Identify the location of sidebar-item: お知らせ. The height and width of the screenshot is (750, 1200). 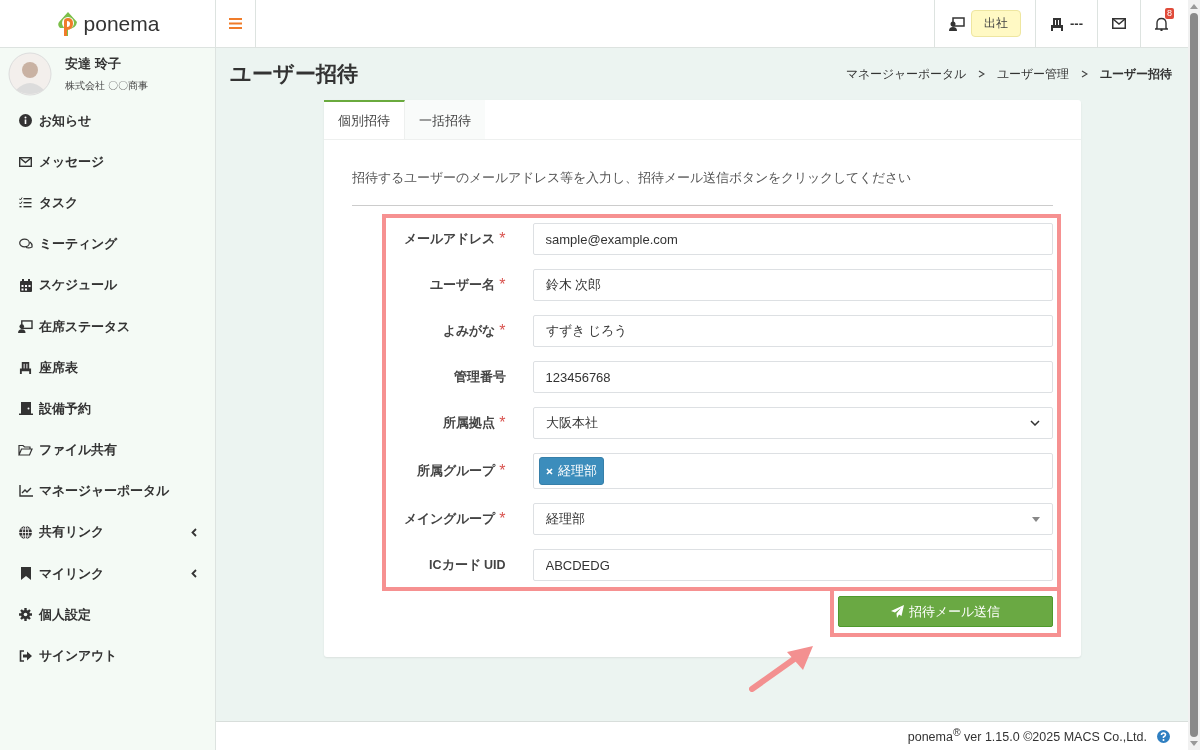
(107, 121).